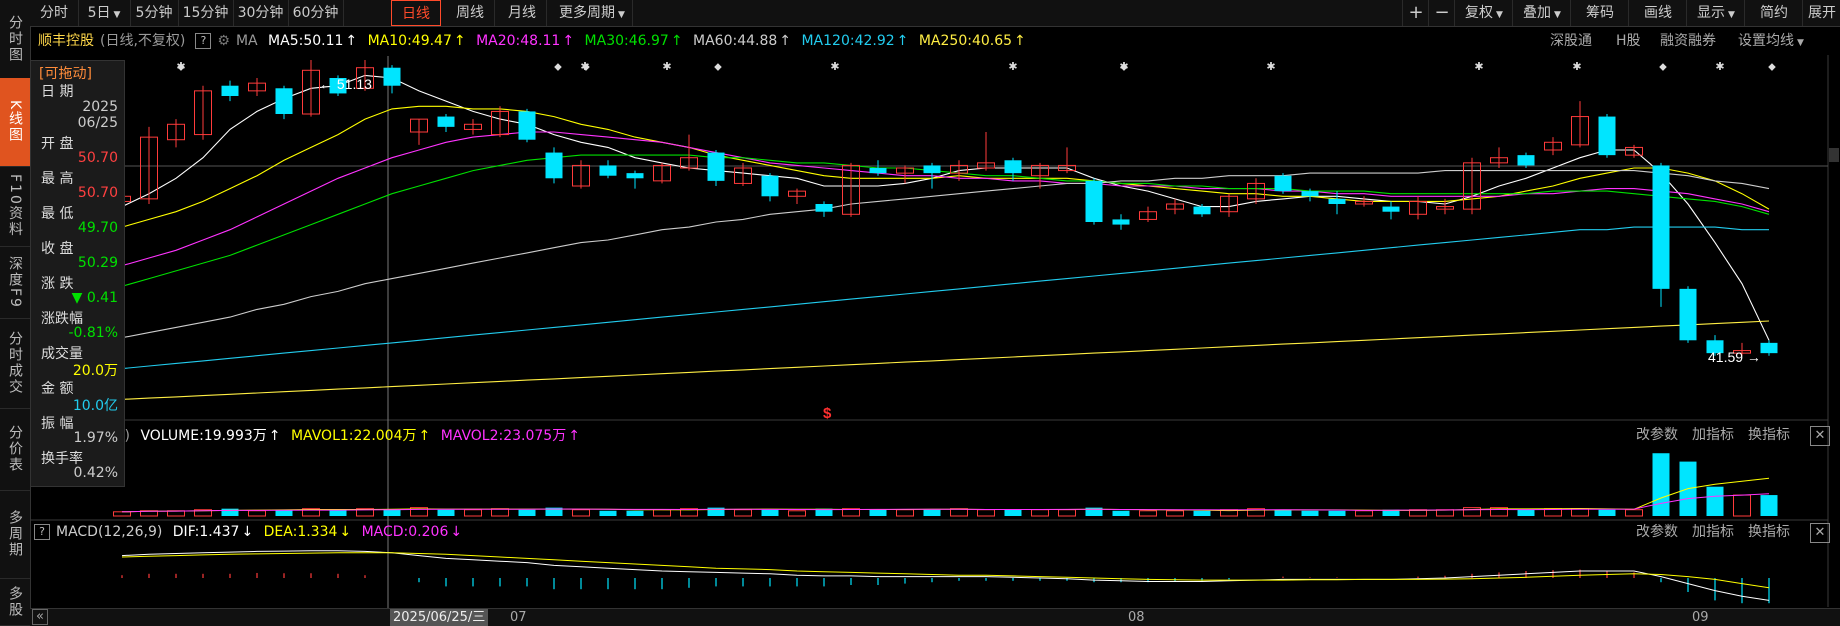 This screenshot has height=626, width=1840. I want to click on macd-switch-indicator-link: 换指标, so click(1769, 532).